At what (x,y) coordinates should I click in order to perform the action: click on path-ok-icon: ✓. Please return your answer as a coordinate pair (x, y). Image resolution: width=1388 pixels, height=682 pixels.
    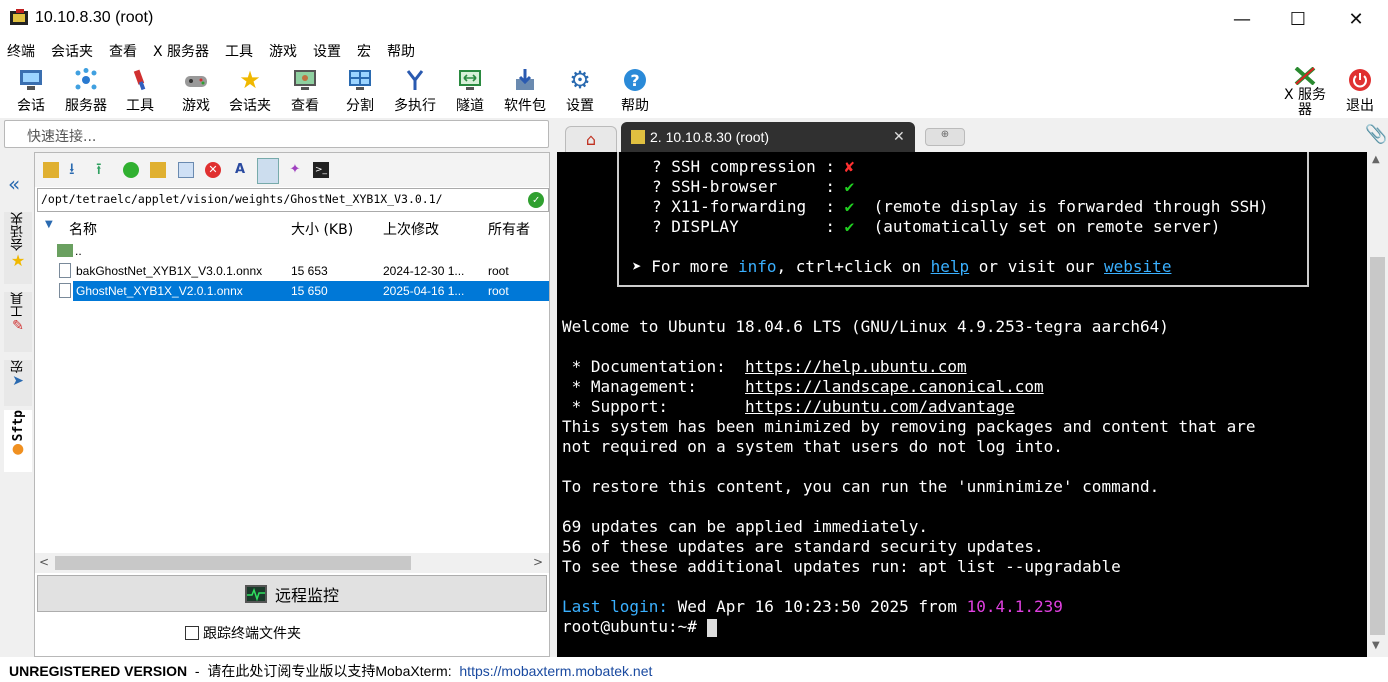
    Looking at the image, I should click on (536, 200).